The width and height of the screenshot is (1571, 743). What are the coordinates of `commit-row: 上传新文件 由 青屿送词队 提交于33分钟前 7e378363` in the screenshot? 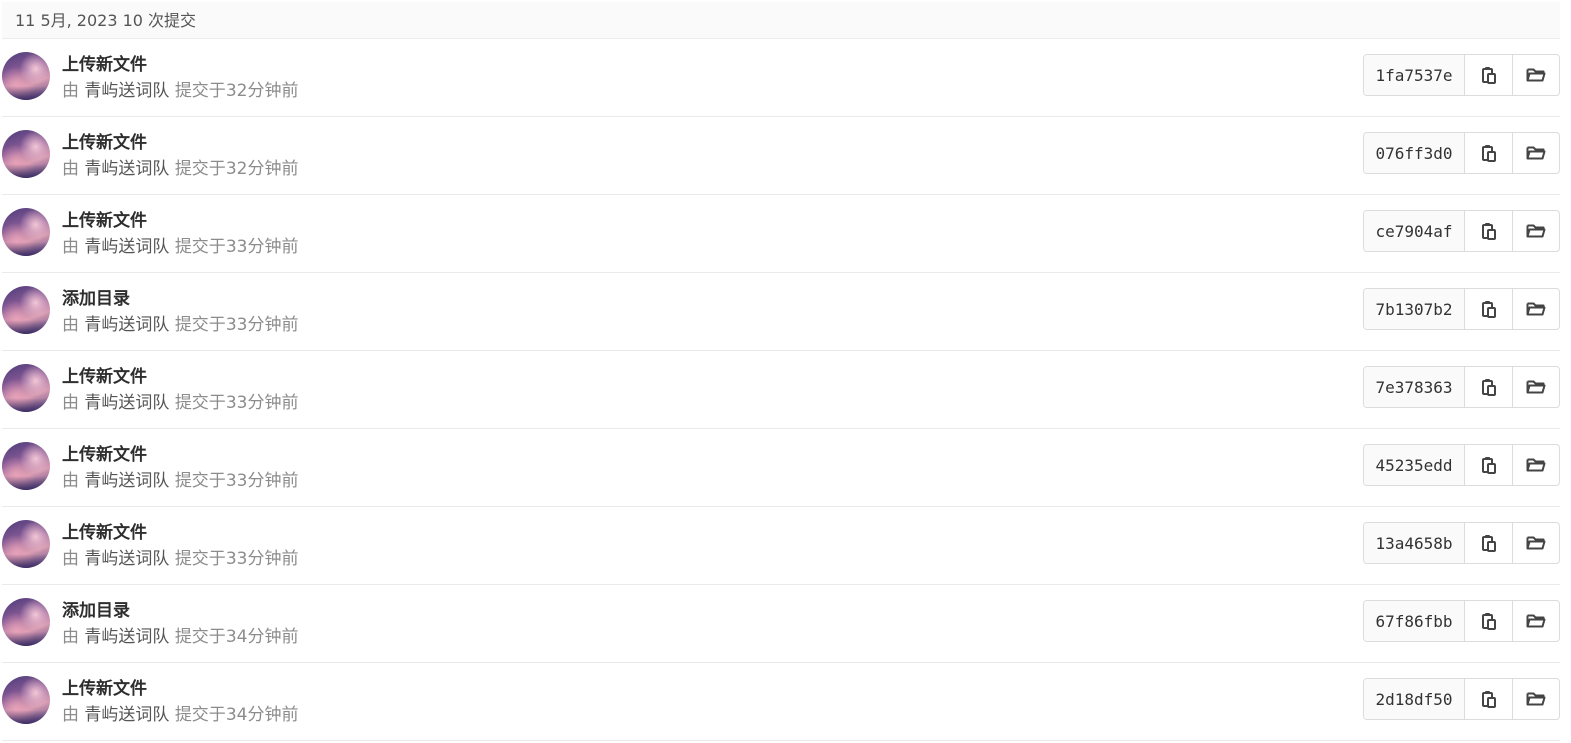 It's located at (781, 390).